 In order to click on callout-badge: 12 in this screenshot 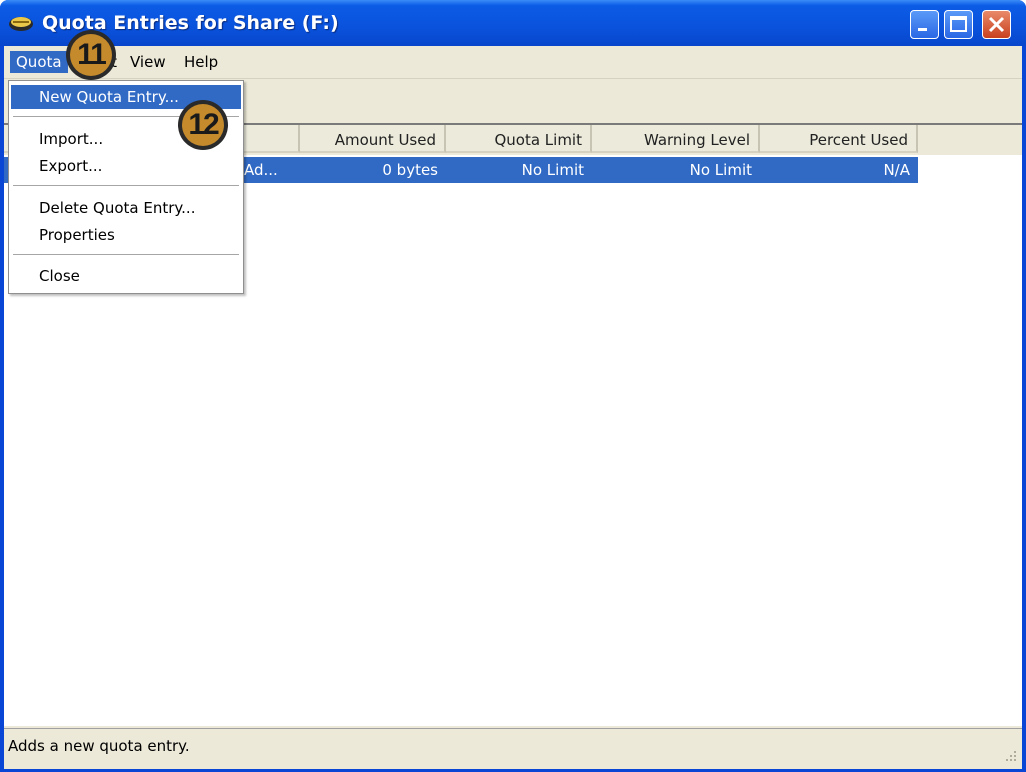, I will do `click(203, 125)`.